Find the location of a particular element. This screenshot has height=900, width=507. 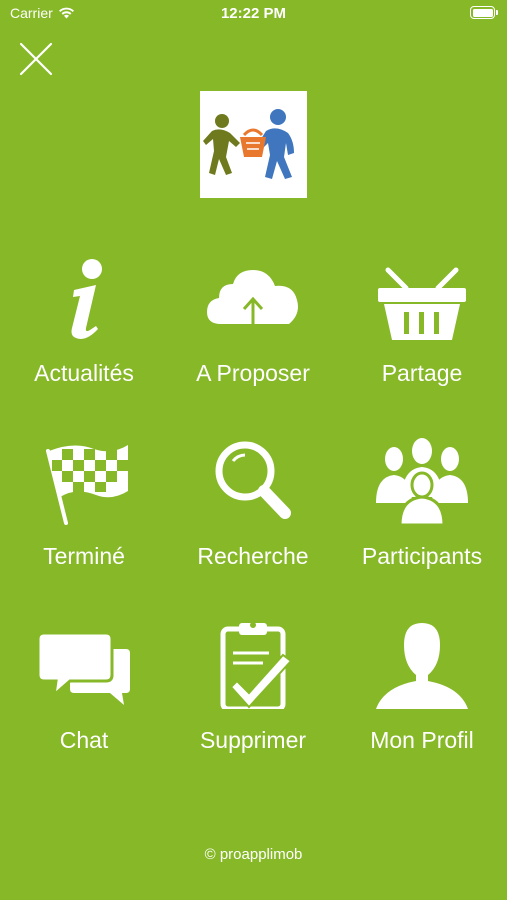

menu-item-label: Actualités is located at coordinates (84, 373).